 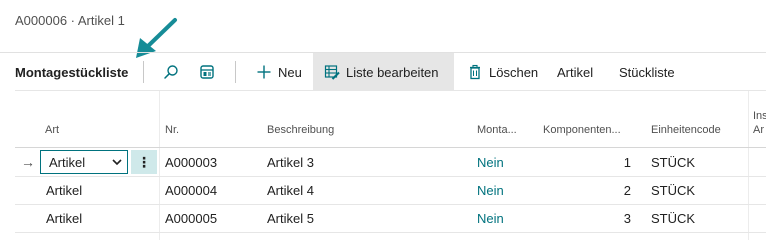 What do you see at coordinates (332, 72) in the screenshot?
I see `edit-list-icon` at bounding box center [332, 72].